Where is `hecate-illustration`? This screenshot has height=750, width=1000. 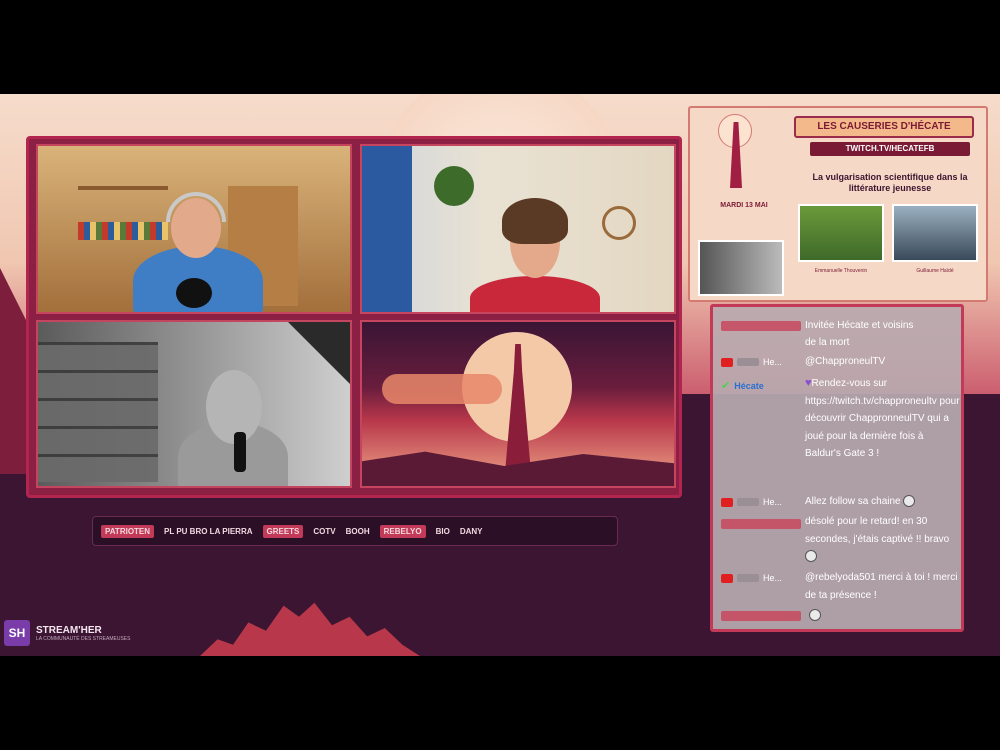 hecate-illustration is located at coordinates (734, 152).